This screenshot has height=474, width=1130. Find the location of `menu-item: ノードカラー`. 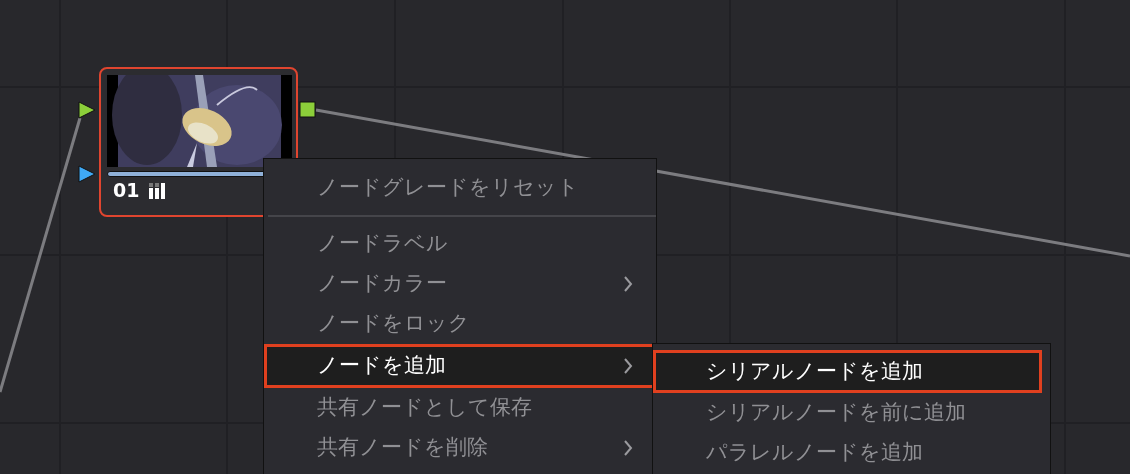

menu-item: ノードカラー is located at coordinates (460, 284).